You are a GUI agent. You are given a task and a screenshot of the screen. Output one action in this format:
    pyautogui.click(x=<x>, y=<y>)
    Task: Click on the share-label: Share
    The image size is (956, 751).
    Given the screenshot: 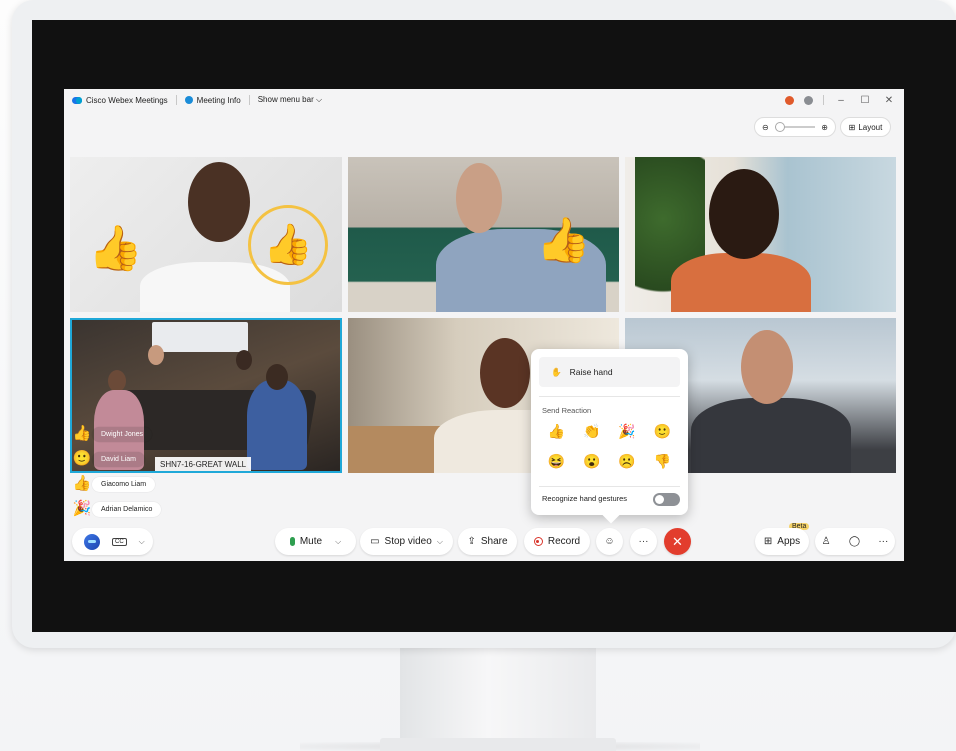 What is the action you would take?
    pyautogui.click(x=494, y=541)
    